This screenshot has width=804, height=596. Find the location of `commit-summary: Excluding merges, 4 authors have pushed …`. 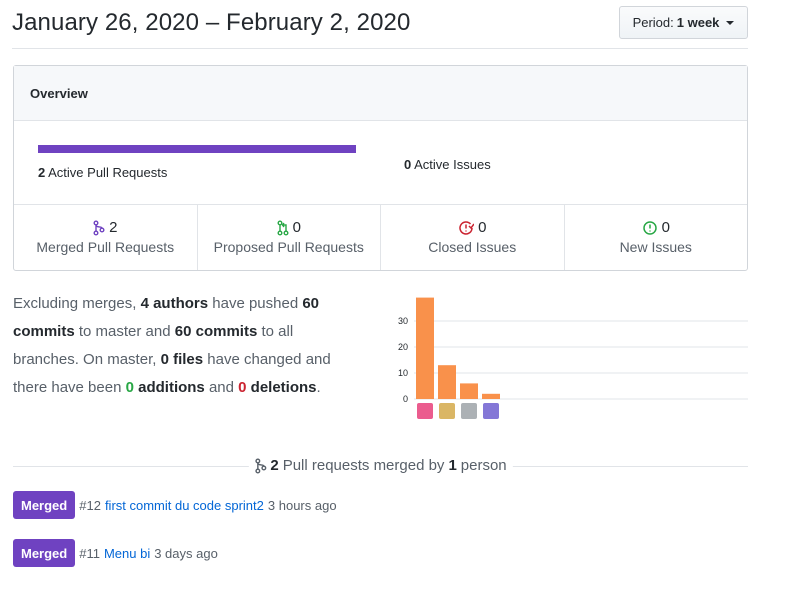

commit-summary: Excluding merges, 4 authors have pushed … is located at coordinates (185, 346).